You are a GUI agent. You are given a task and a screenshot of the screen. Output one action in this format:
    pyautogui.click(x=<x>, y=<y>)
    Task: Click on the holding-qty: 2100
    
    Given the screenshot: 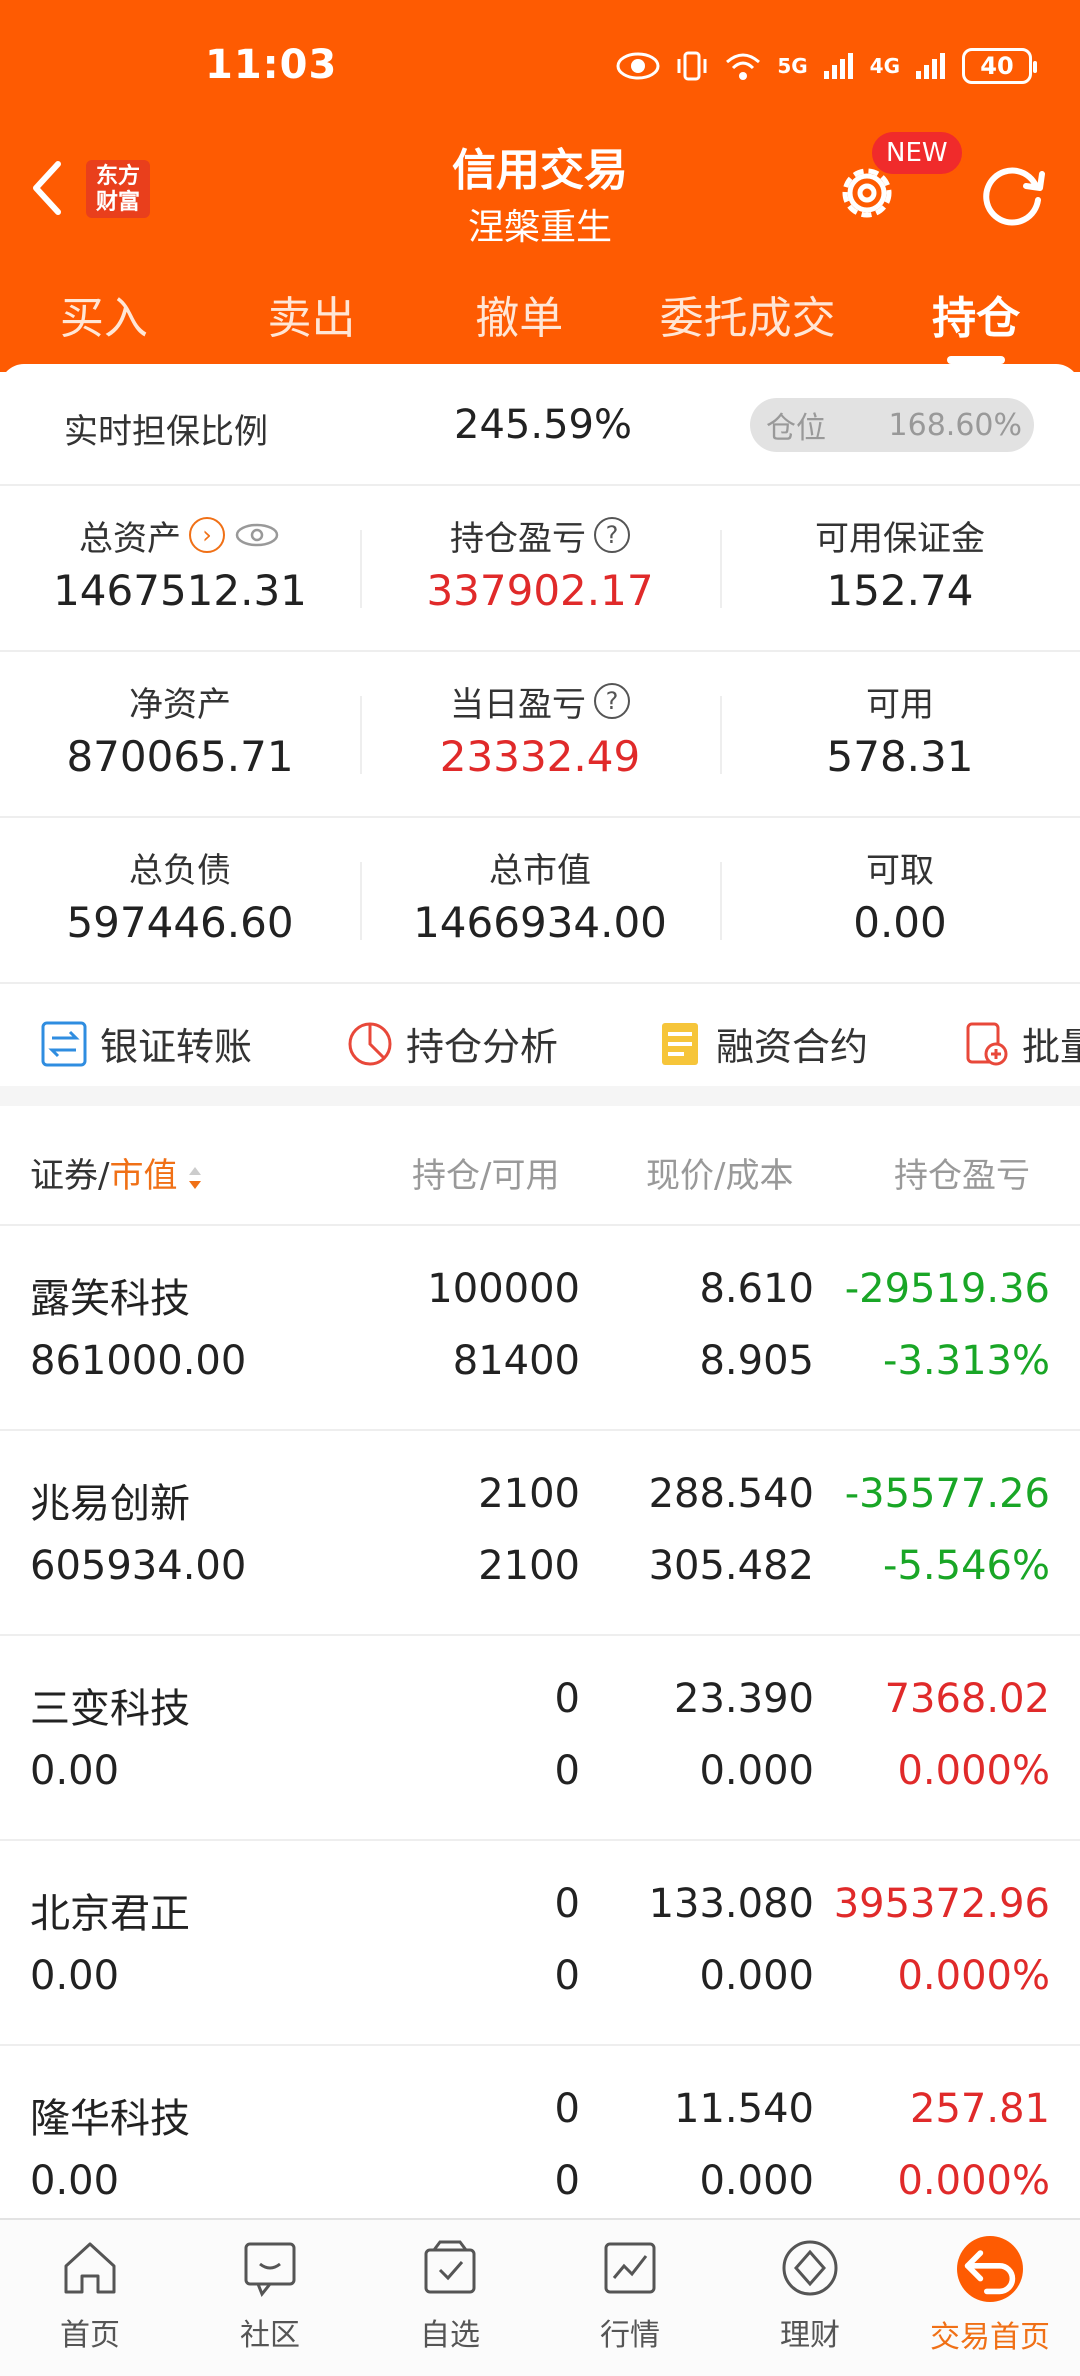 What is the action you would take?
    pyautogui.click(x=529, y=1494)
    